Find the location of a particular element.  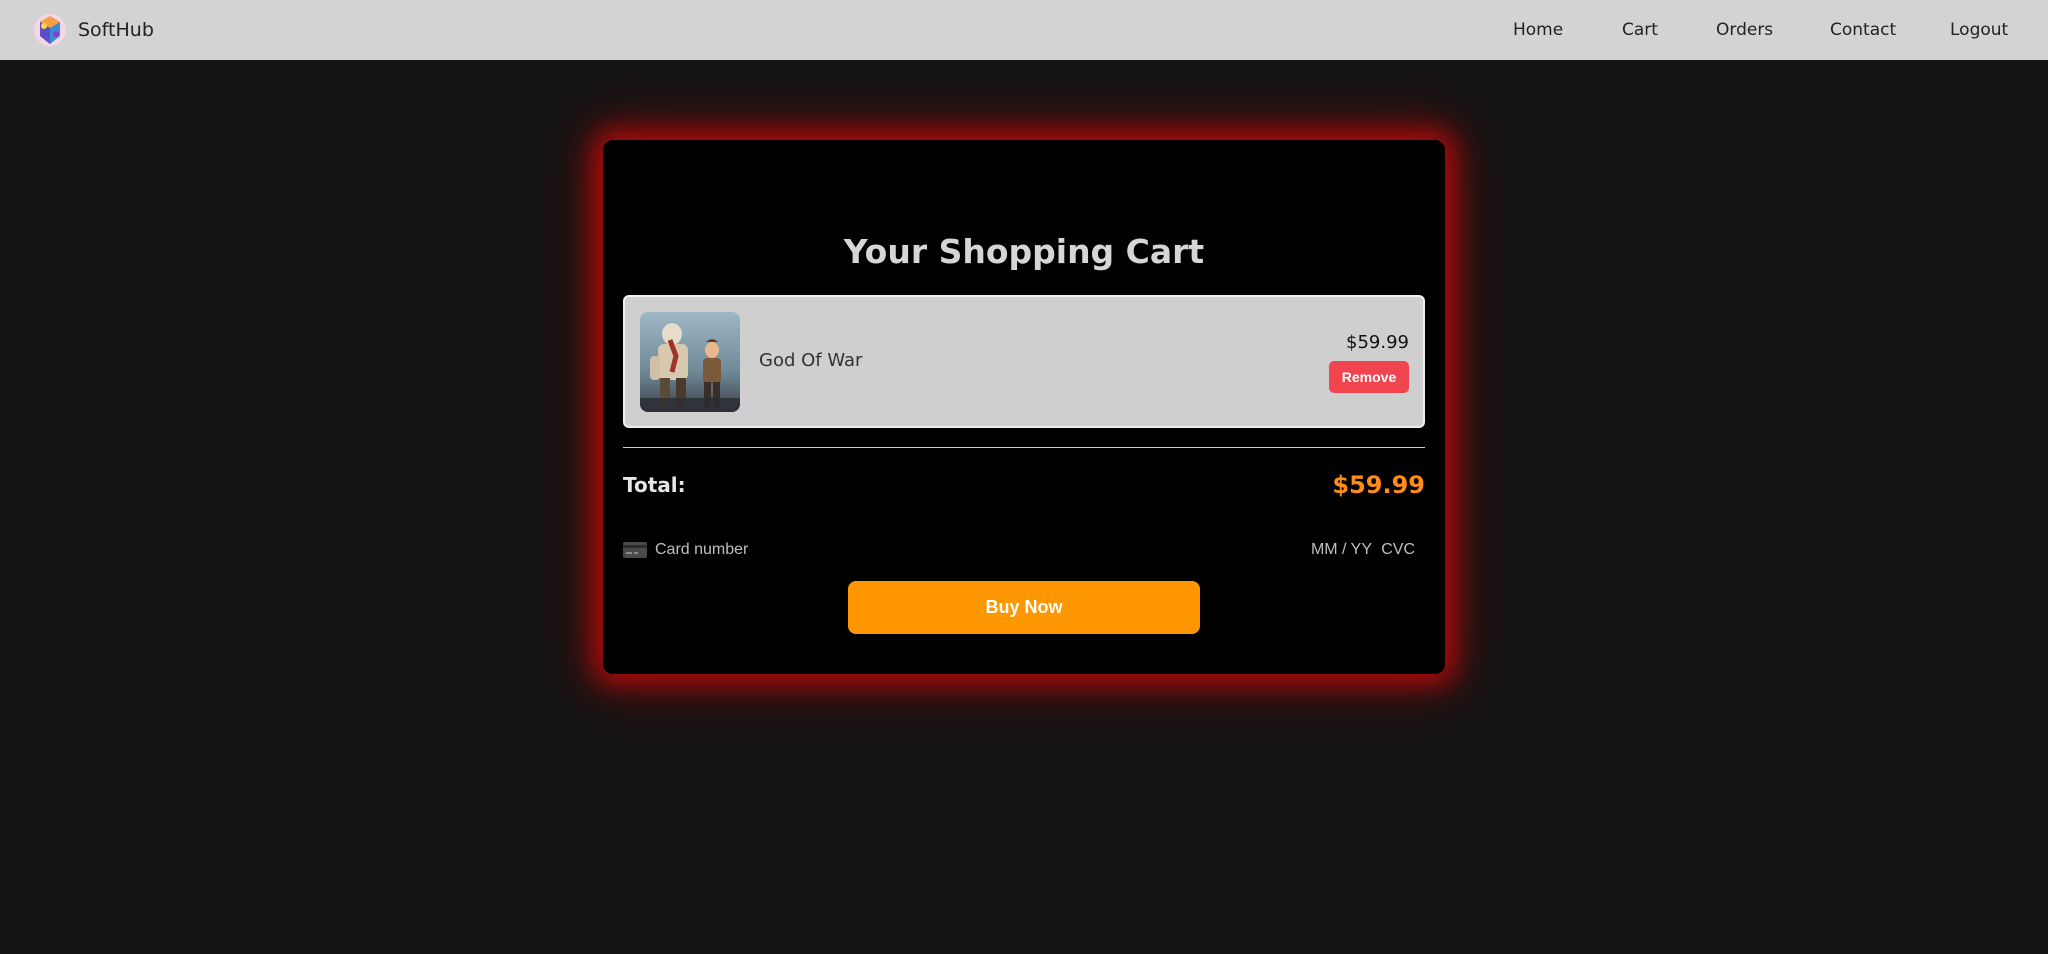

expiry-input: MM / YY is located at coordinates (1341, 550).